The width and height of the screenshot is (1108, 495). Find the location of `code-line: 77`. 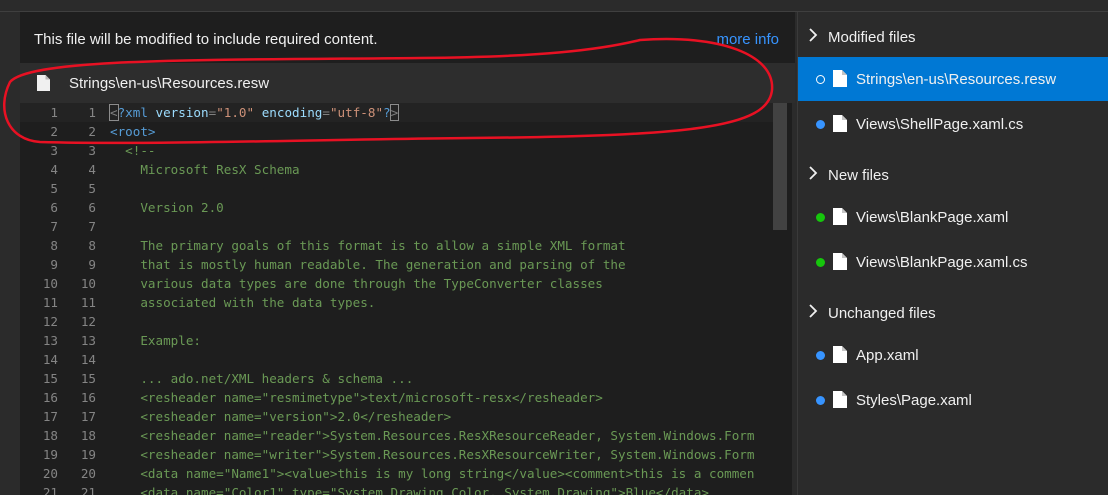

code-line: 77 is located at coordinates (407, 226).